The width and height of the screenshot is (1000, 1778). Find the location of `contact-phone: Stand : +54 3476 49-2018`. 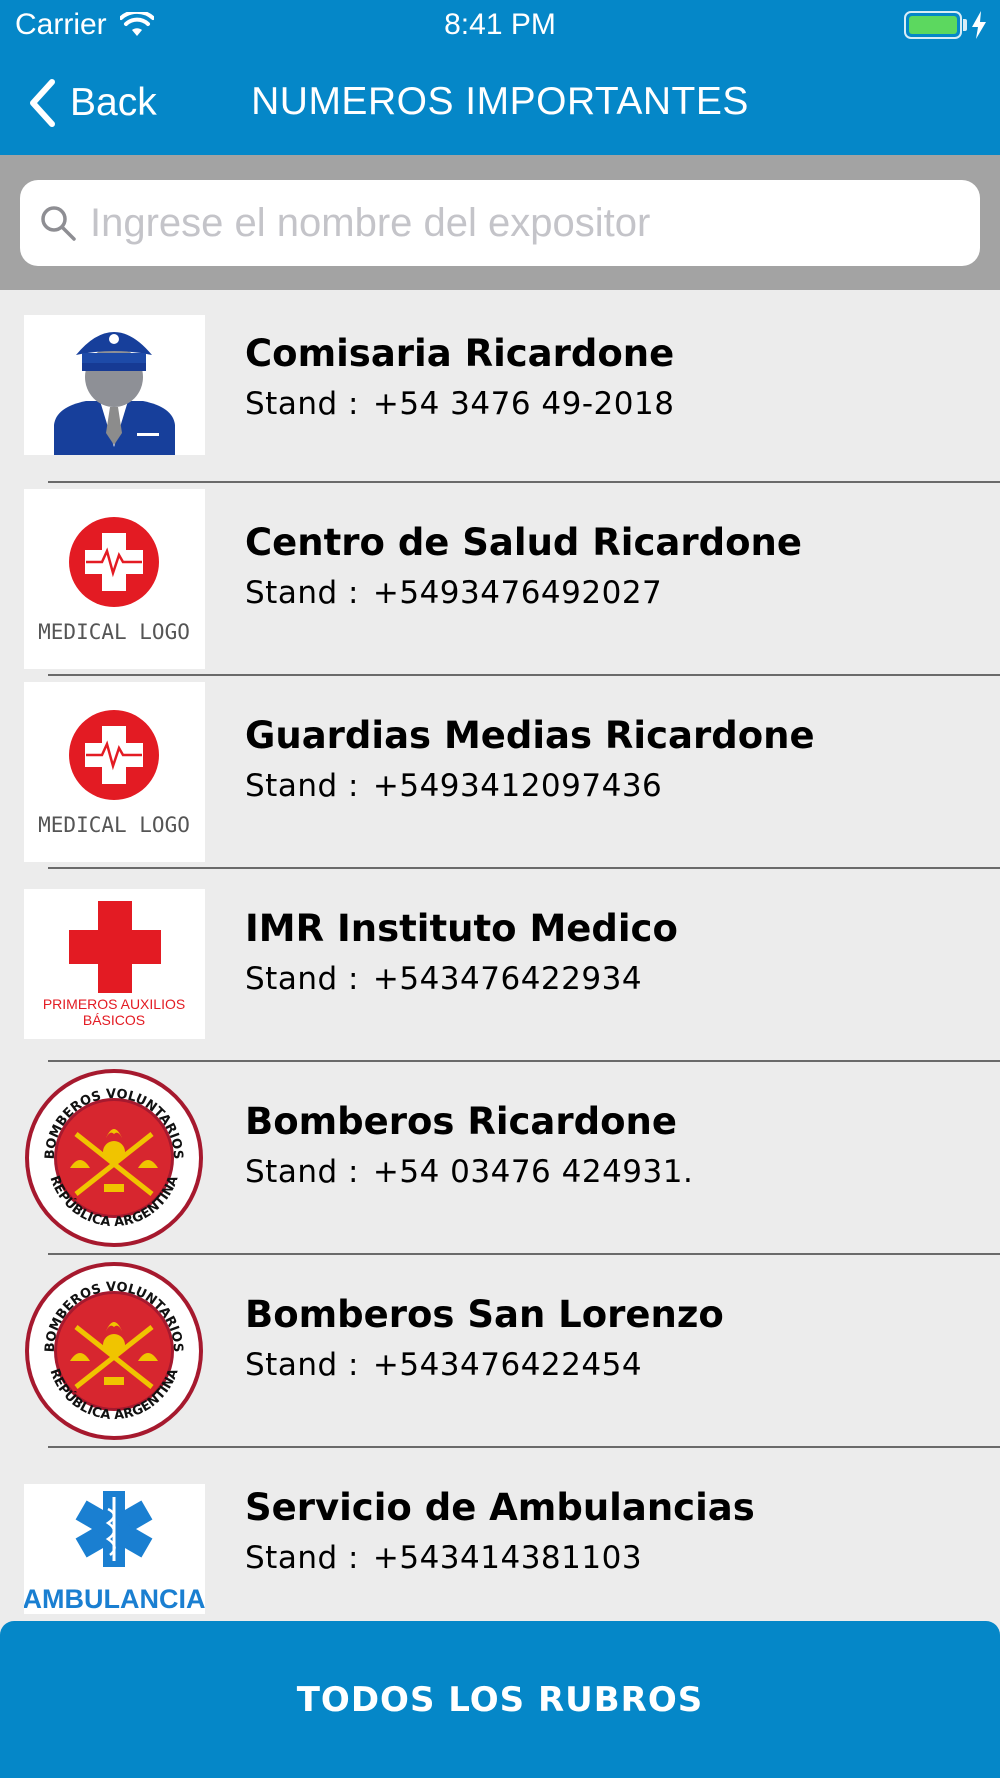

contact-phone: Stand : +54 3476 49-2018 is located at coordinates (460, 404).